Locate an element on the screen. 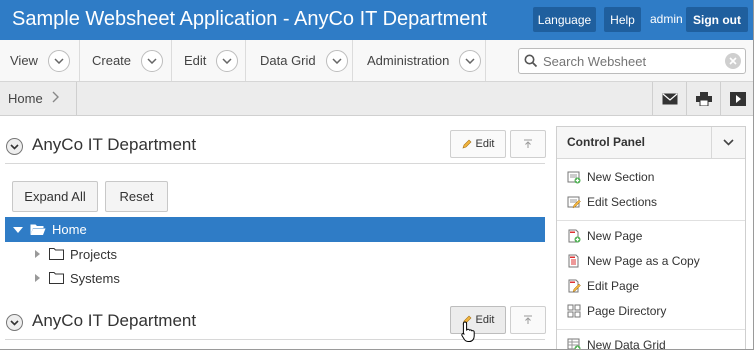 This screenshot has height=350, width=754. menu-edit: Edit is located at coordinates (209, 60).